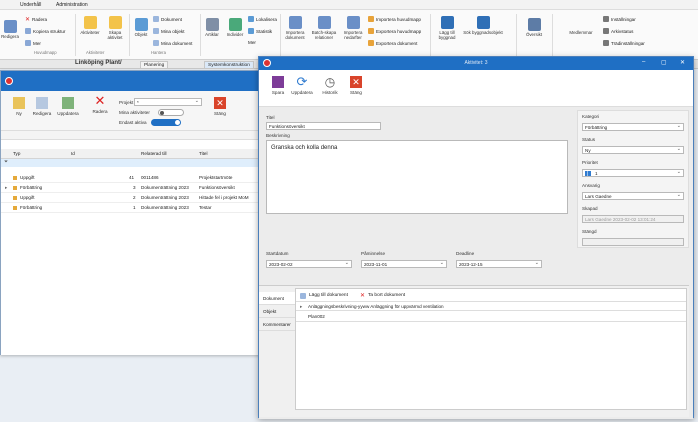  I want to click on mina-aktiviteter-toggle, so click(171, 112).